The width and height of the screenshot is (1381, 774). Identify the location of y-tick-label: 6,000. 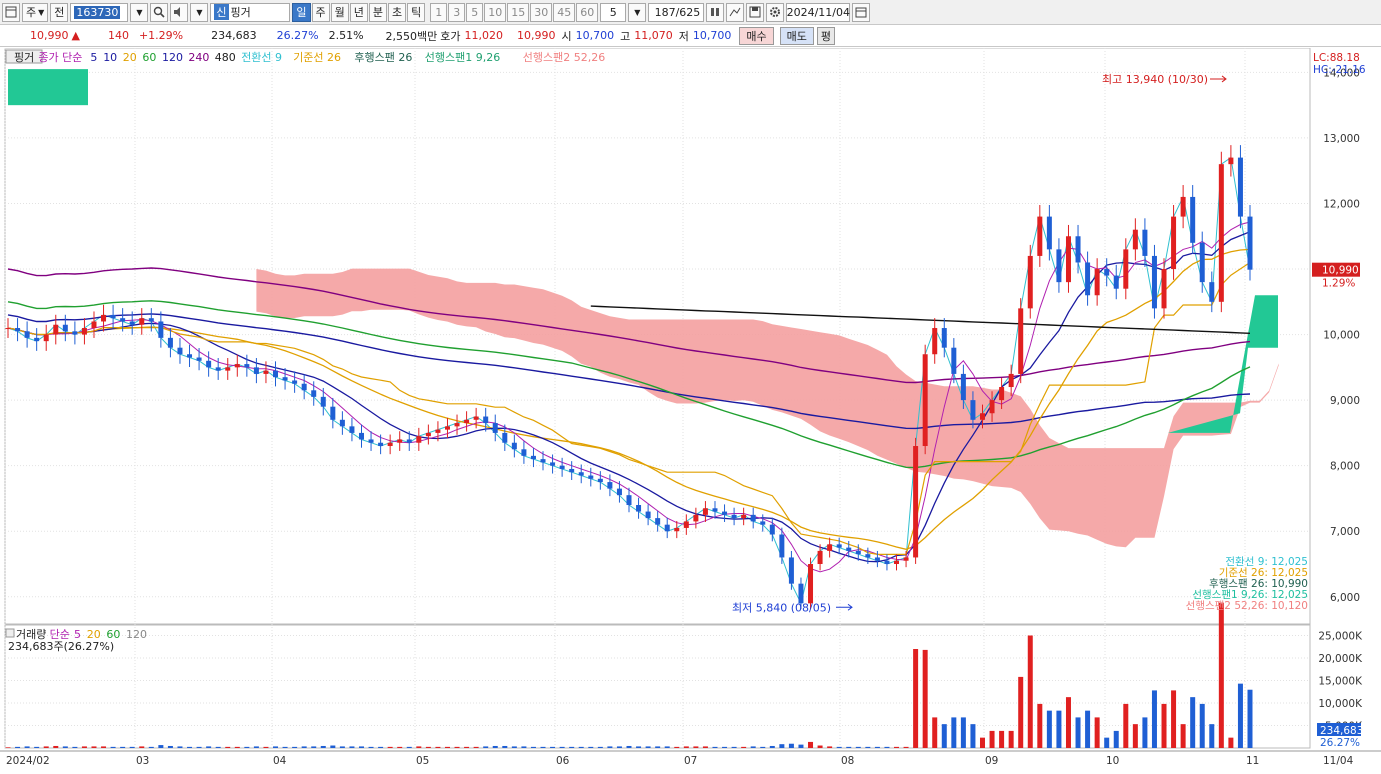
(1345, 598).